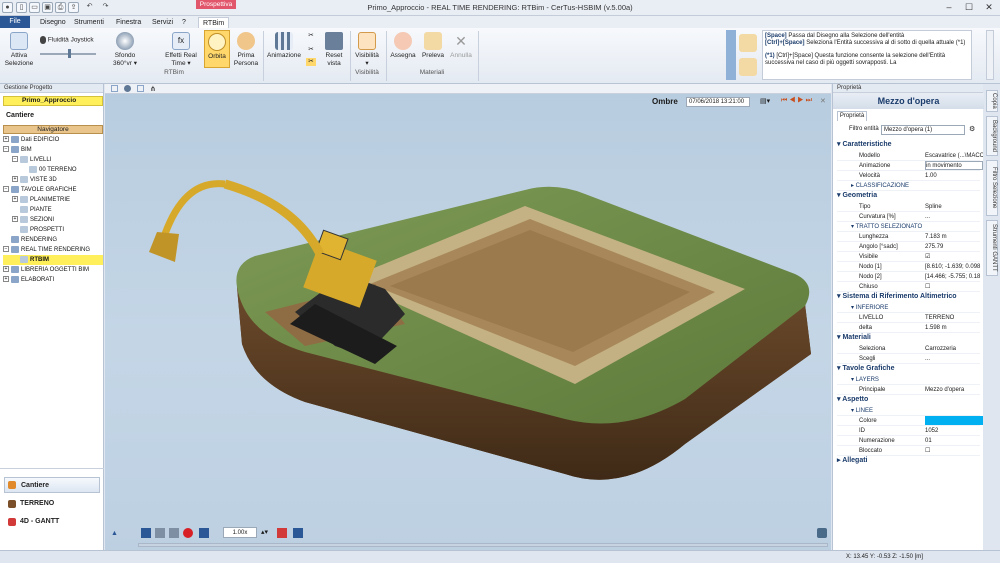  I want to click on nav-cantiere: Cantiere, so click(52, 485).